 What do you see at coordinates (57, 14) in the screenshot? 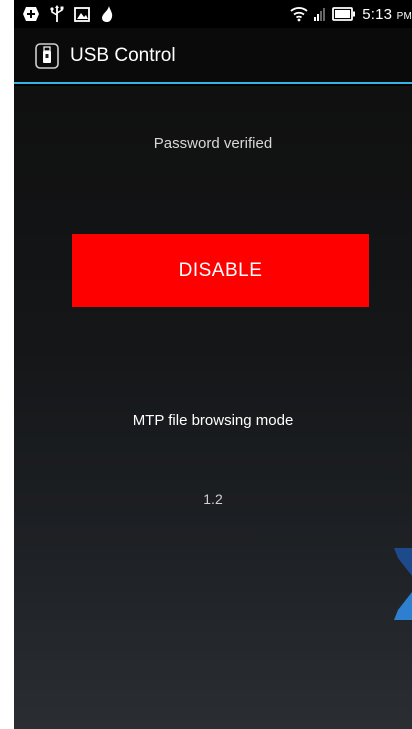
I see `usb-icon` at bounding box center [57, 14].